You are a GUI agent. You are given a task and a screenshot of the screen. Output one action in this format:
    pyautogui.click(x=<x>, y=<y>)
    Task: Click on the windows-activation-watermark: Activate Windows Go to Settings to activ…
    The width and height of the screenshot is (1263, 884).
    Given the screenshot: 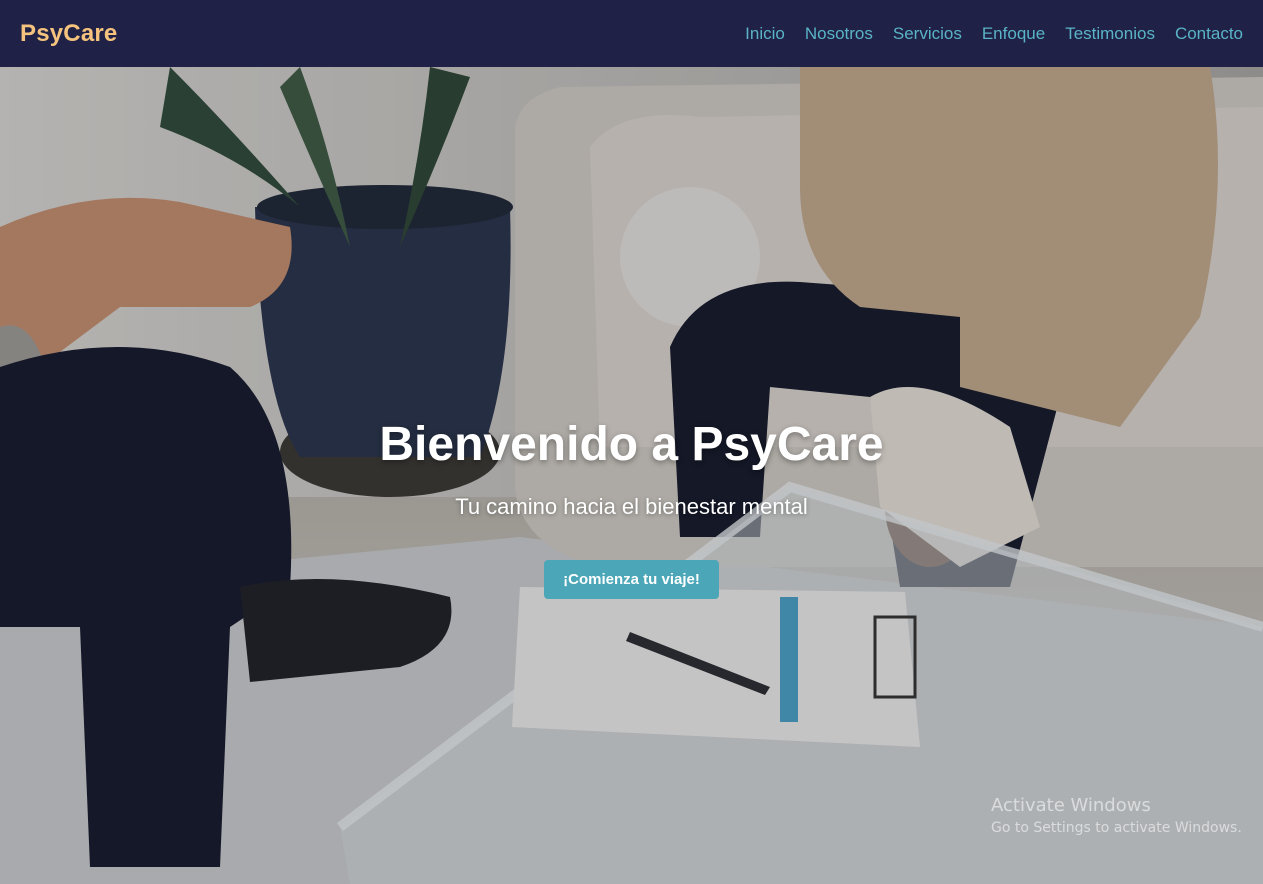 What is the action you would take?
    pyautogui.click(x=1116, y=815)
    